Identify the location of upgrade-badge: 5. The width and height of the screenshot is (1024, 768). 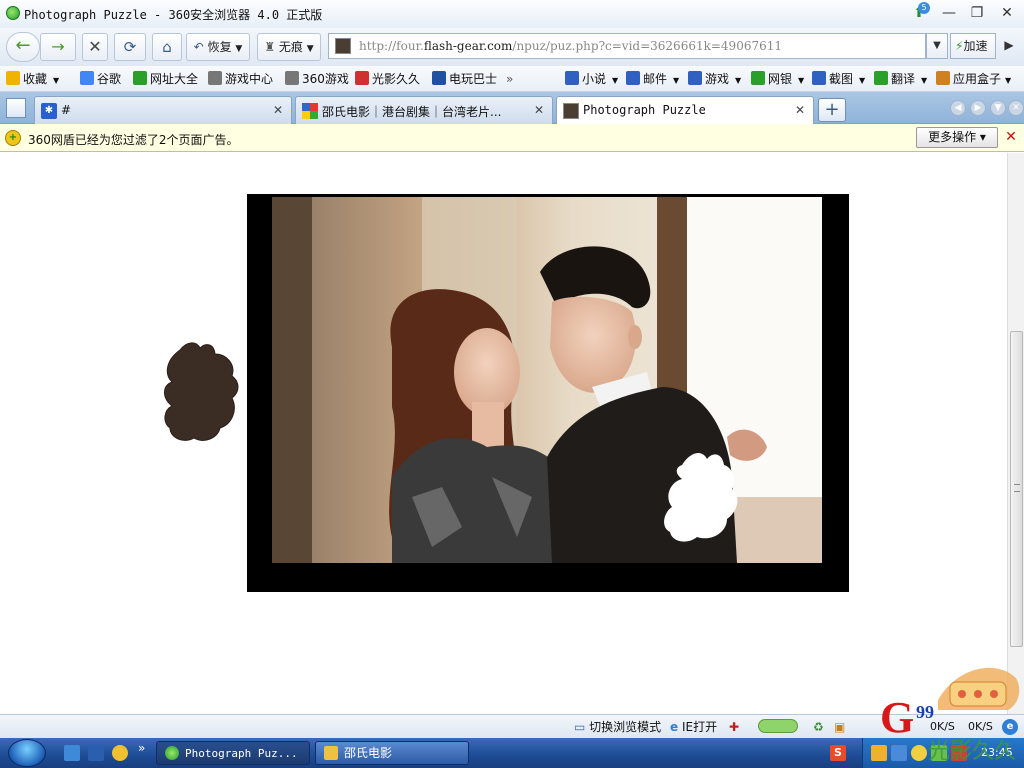
(924, 8).